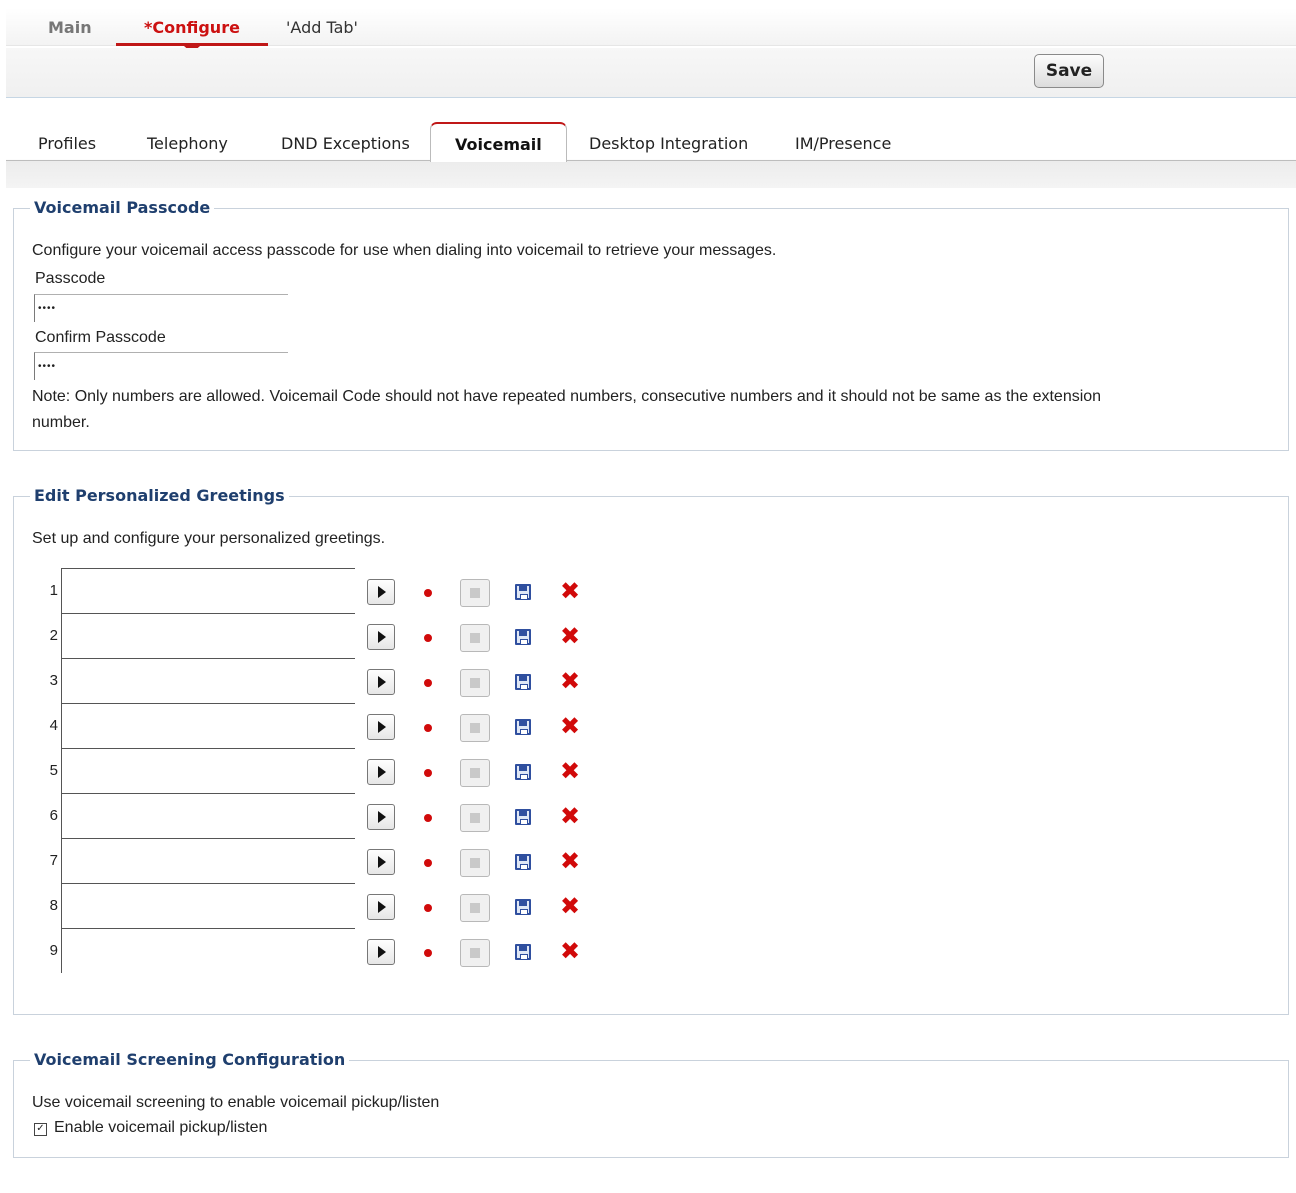 Image resolution: width=1296 pixels, height=1193 pixels. I want to click on tab-voicemail: Voicemail, so click(498, 142).